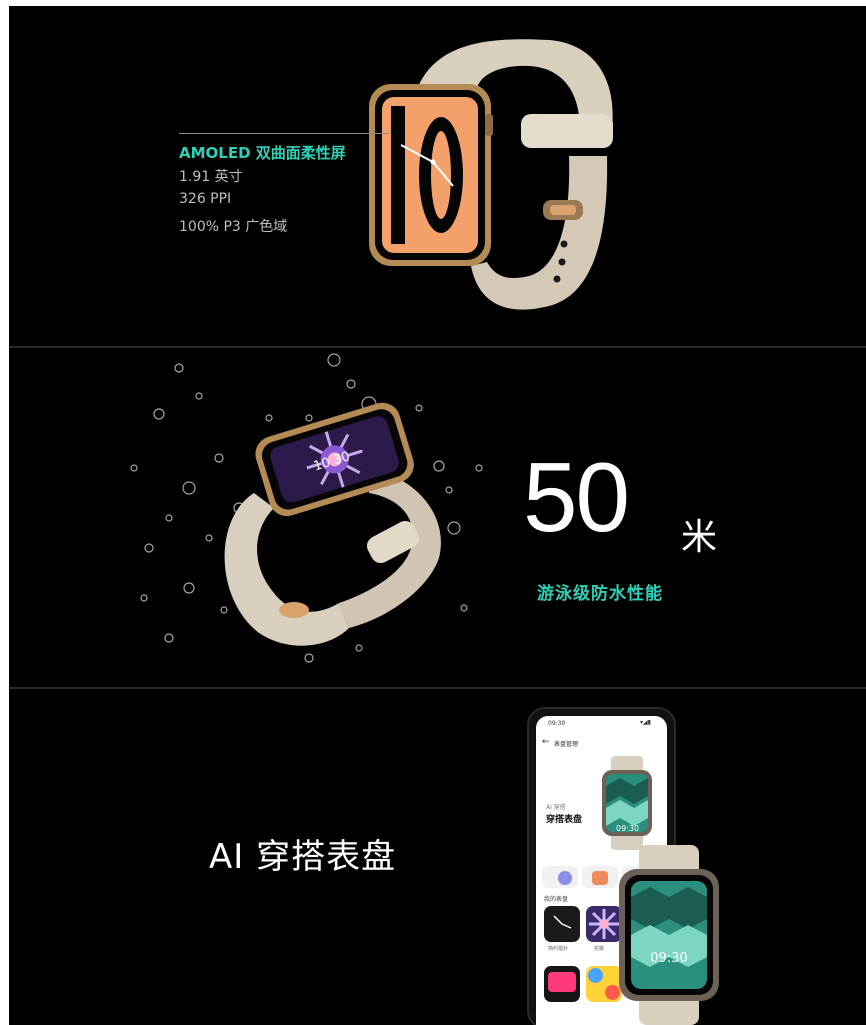 This screenshot has height=1025, width=866. I want to click on signal-battery-icon: ▾◢▮, so click(645, 722).